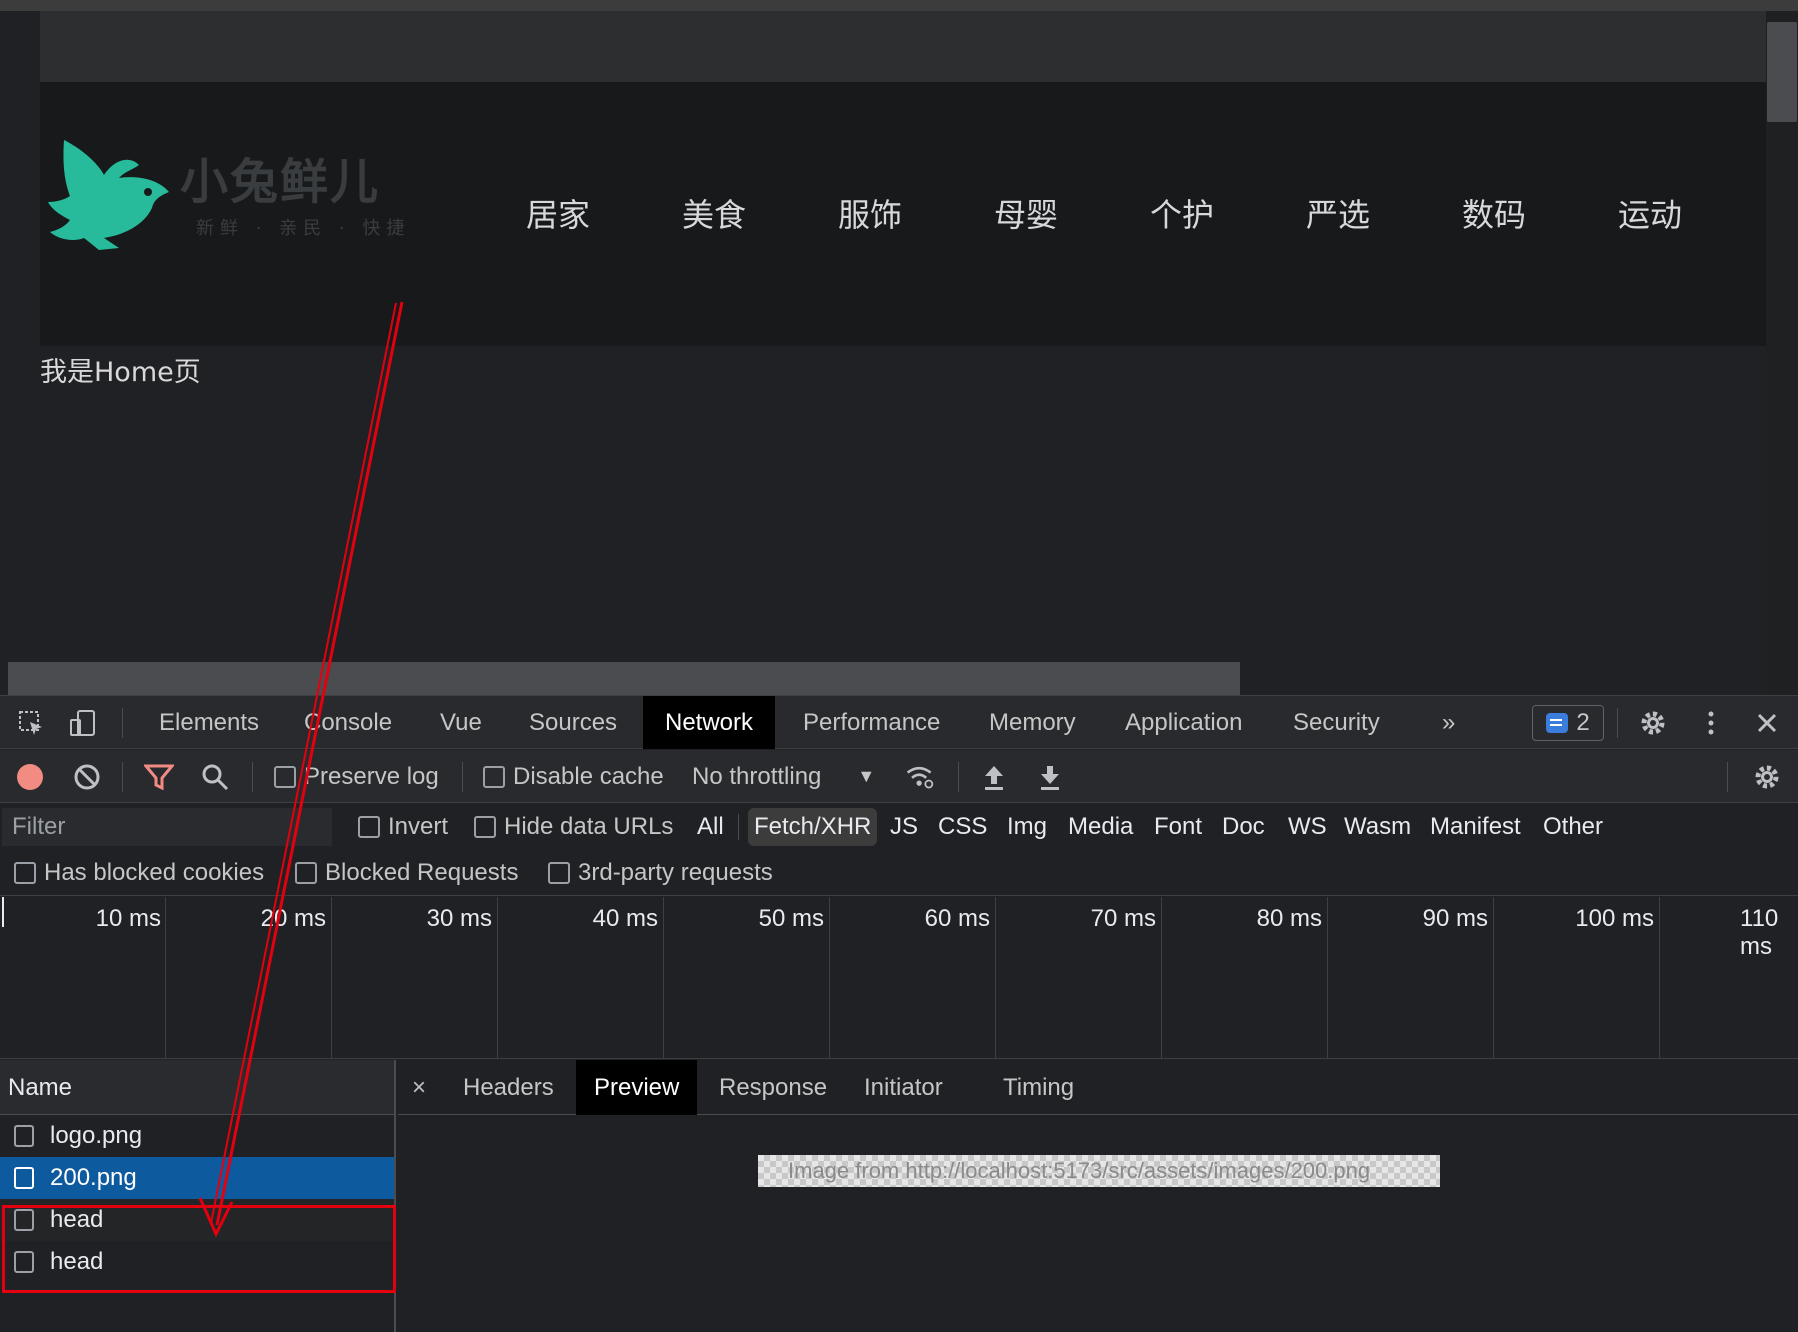 Image resolution: width=1798 pixels, height=1332 pixels. I want to click on tab-console: Console, so click(348, 722).